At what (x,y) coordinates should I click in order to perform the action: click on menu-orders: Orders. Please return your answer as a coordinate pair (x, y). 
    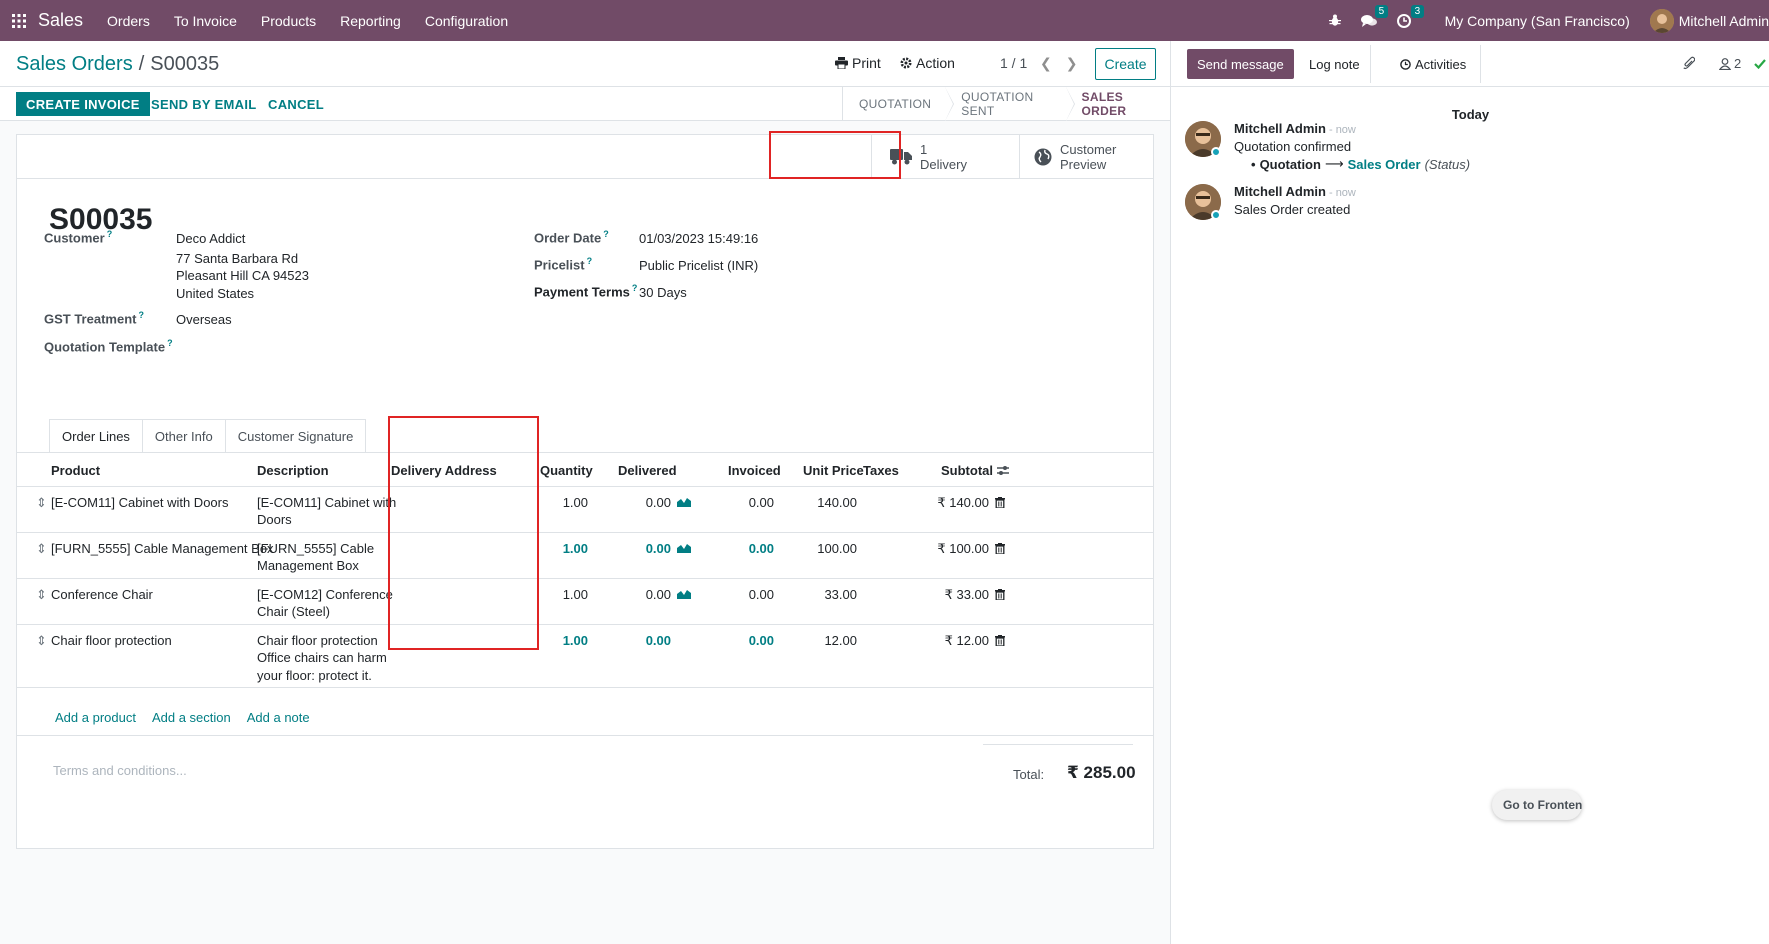
    Looking at the image, I should click on (128, 21).